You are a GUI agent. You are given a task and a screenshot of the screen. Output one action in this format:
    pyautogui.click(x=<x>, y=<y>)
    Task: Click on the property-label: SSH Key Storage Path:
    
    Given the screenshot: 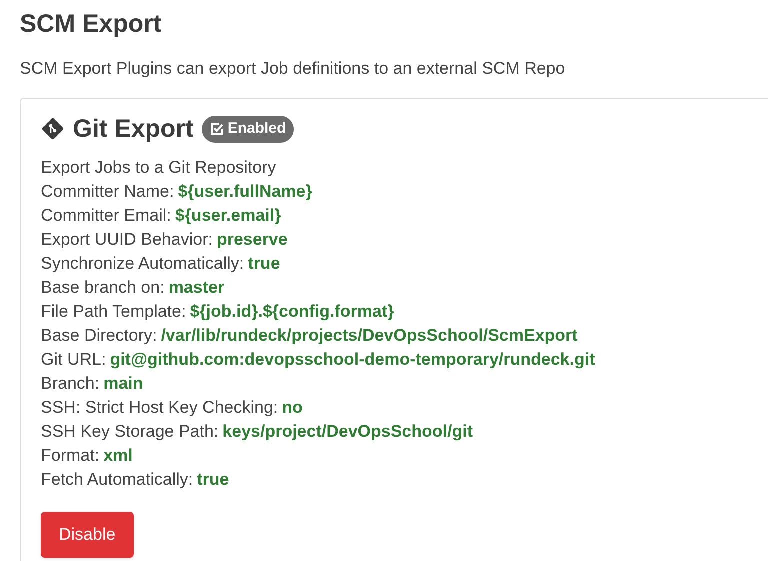 What is the action you would take?
    pyautogui.click(x=130, y=432)
    